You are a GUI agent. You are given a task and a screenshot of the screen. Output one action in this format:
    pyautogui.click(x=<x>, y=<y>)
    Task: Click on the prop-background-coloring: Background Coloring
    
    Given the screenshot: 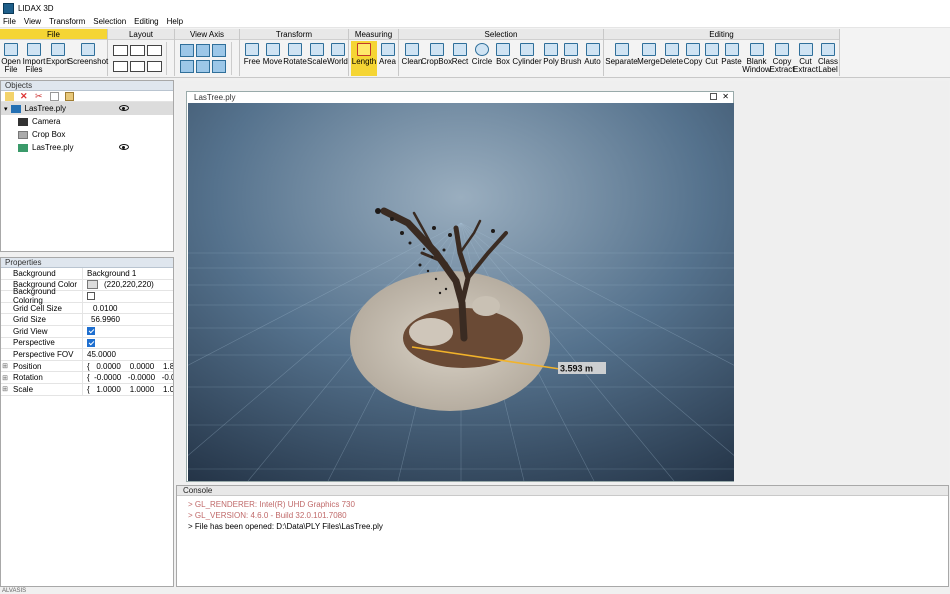 What is the action you would take?
    pyautogui.click(x=87, y=296)
    